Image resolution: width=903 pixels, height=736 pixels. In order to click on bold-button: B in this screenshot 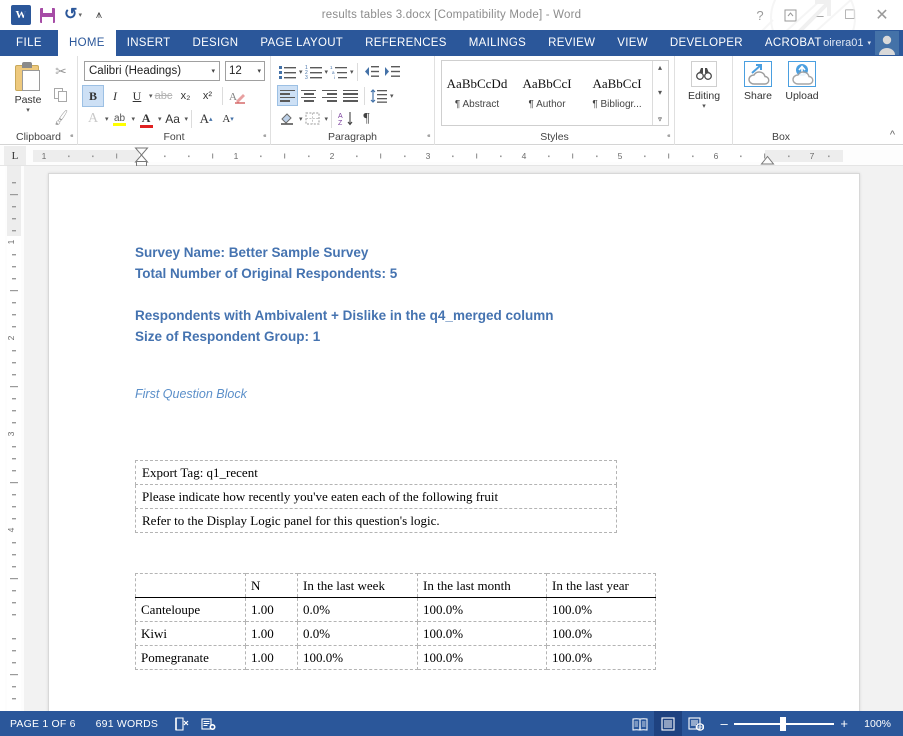, I will do `click(93, 96)`.